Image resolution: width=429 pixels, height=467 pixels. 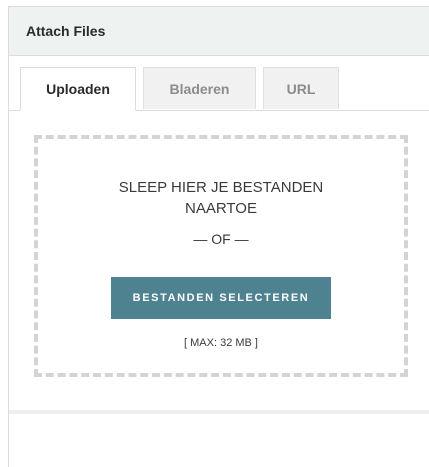 I want to click on tab-bar: Uploaden Bladeren URL, so click(x=219, y=89).